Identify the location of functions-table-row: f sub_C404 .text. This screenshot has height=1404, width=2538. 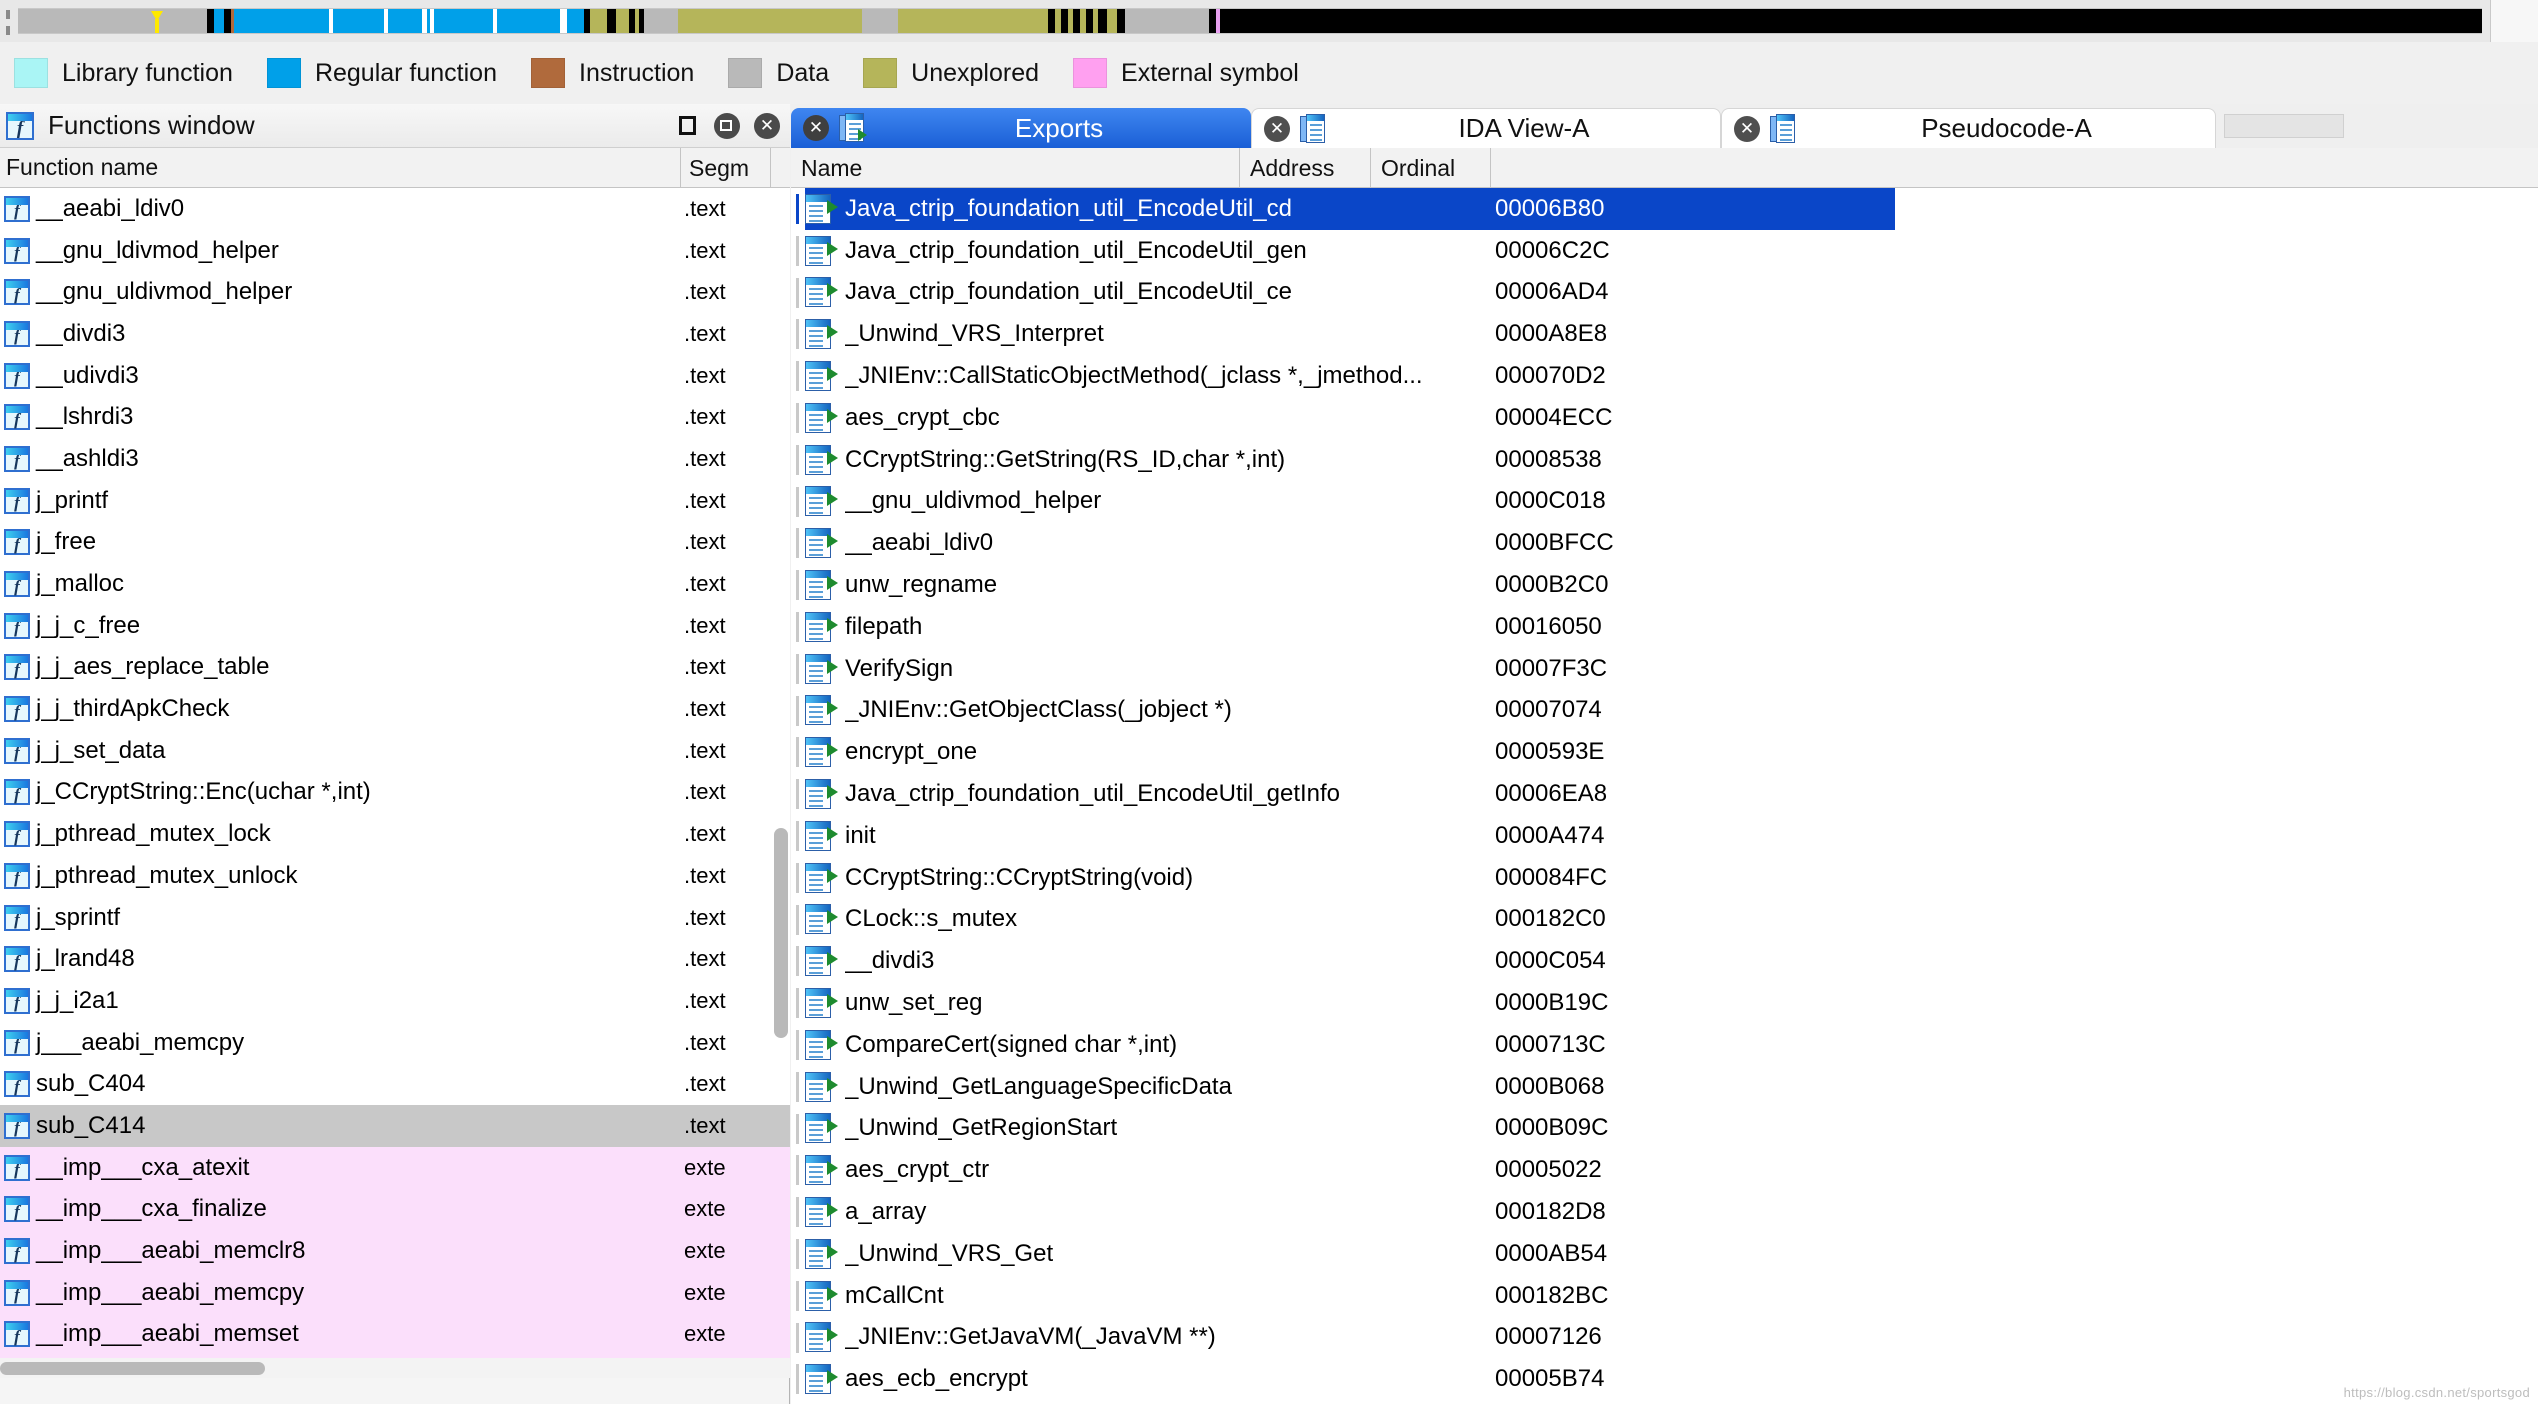
(395, 1084).